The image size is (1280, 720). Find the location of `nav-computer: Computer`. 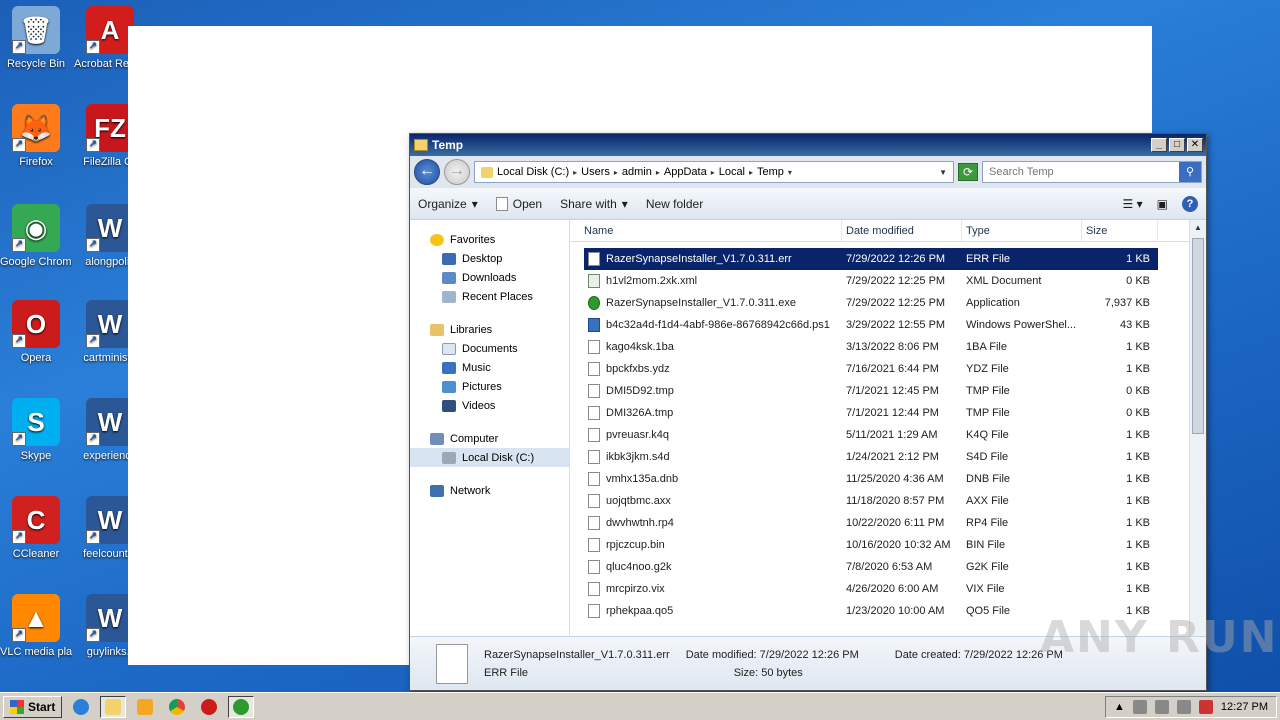

nav-computer: Computer is located at coordinates (489, 438).